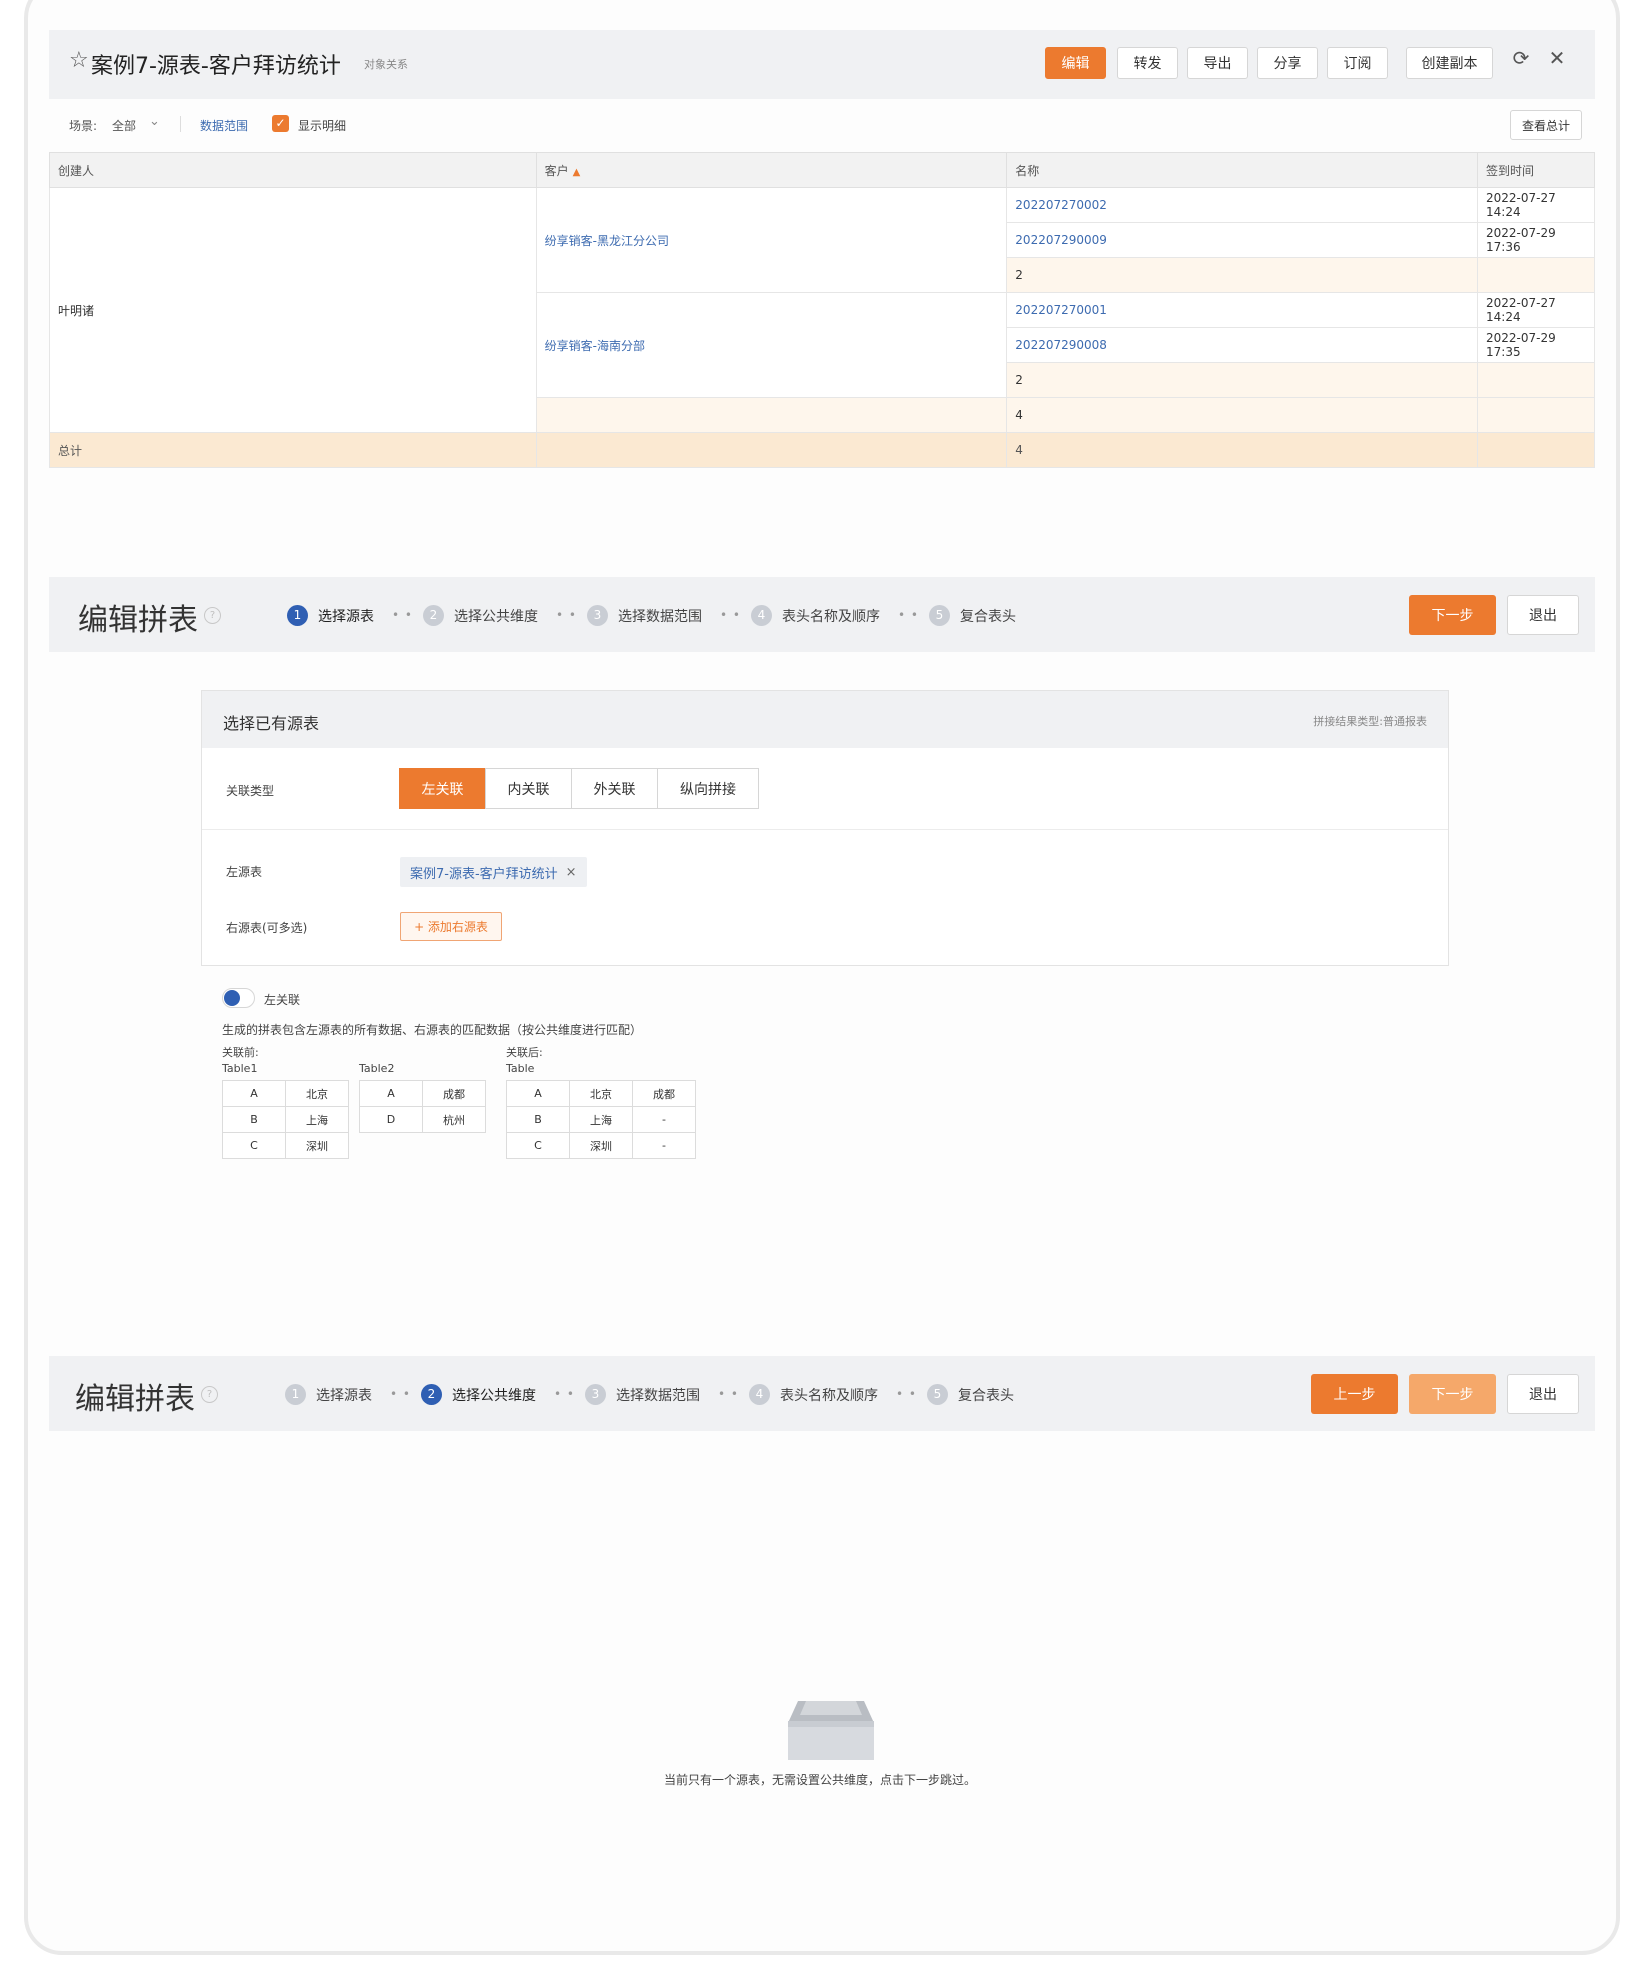  Describe the element at coordinates (377, 1068) in the screenshot. I see `table2-name: Table2` at that location.